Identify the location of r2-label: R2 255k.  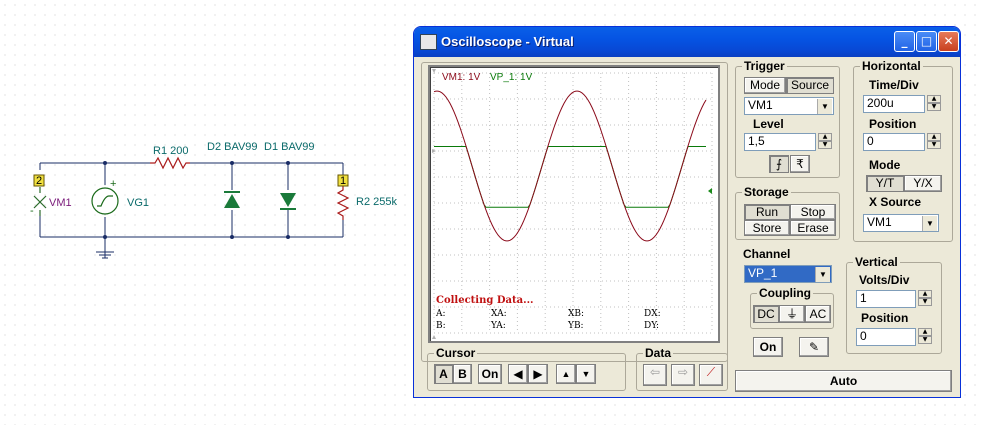
(376, 202).